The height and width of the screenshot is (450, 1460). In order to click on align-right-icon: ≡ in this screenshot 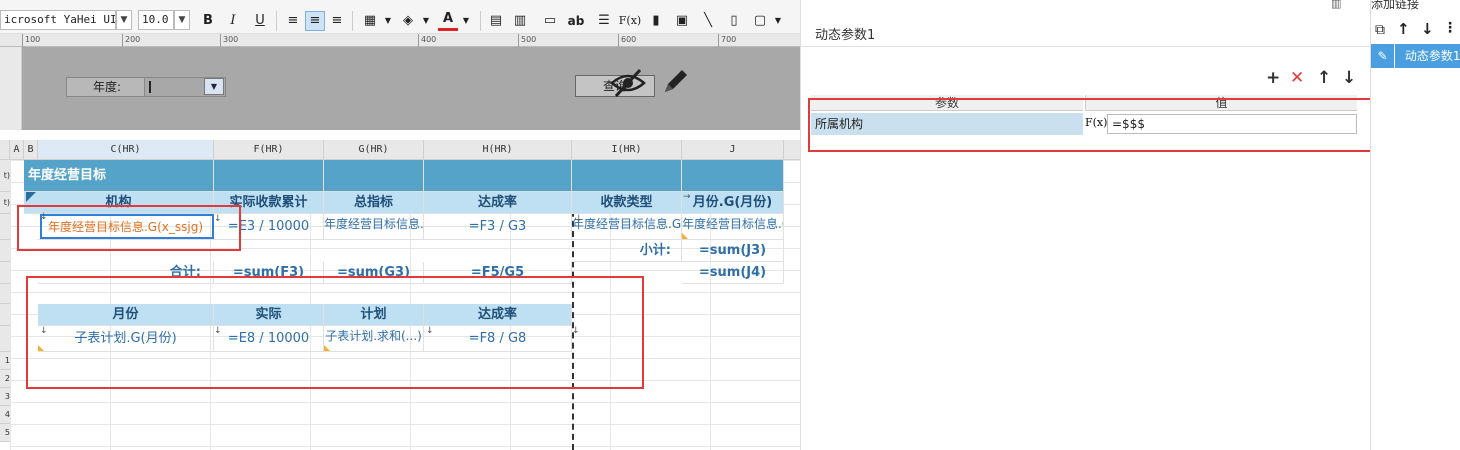, I will do `click(337, 21)`.